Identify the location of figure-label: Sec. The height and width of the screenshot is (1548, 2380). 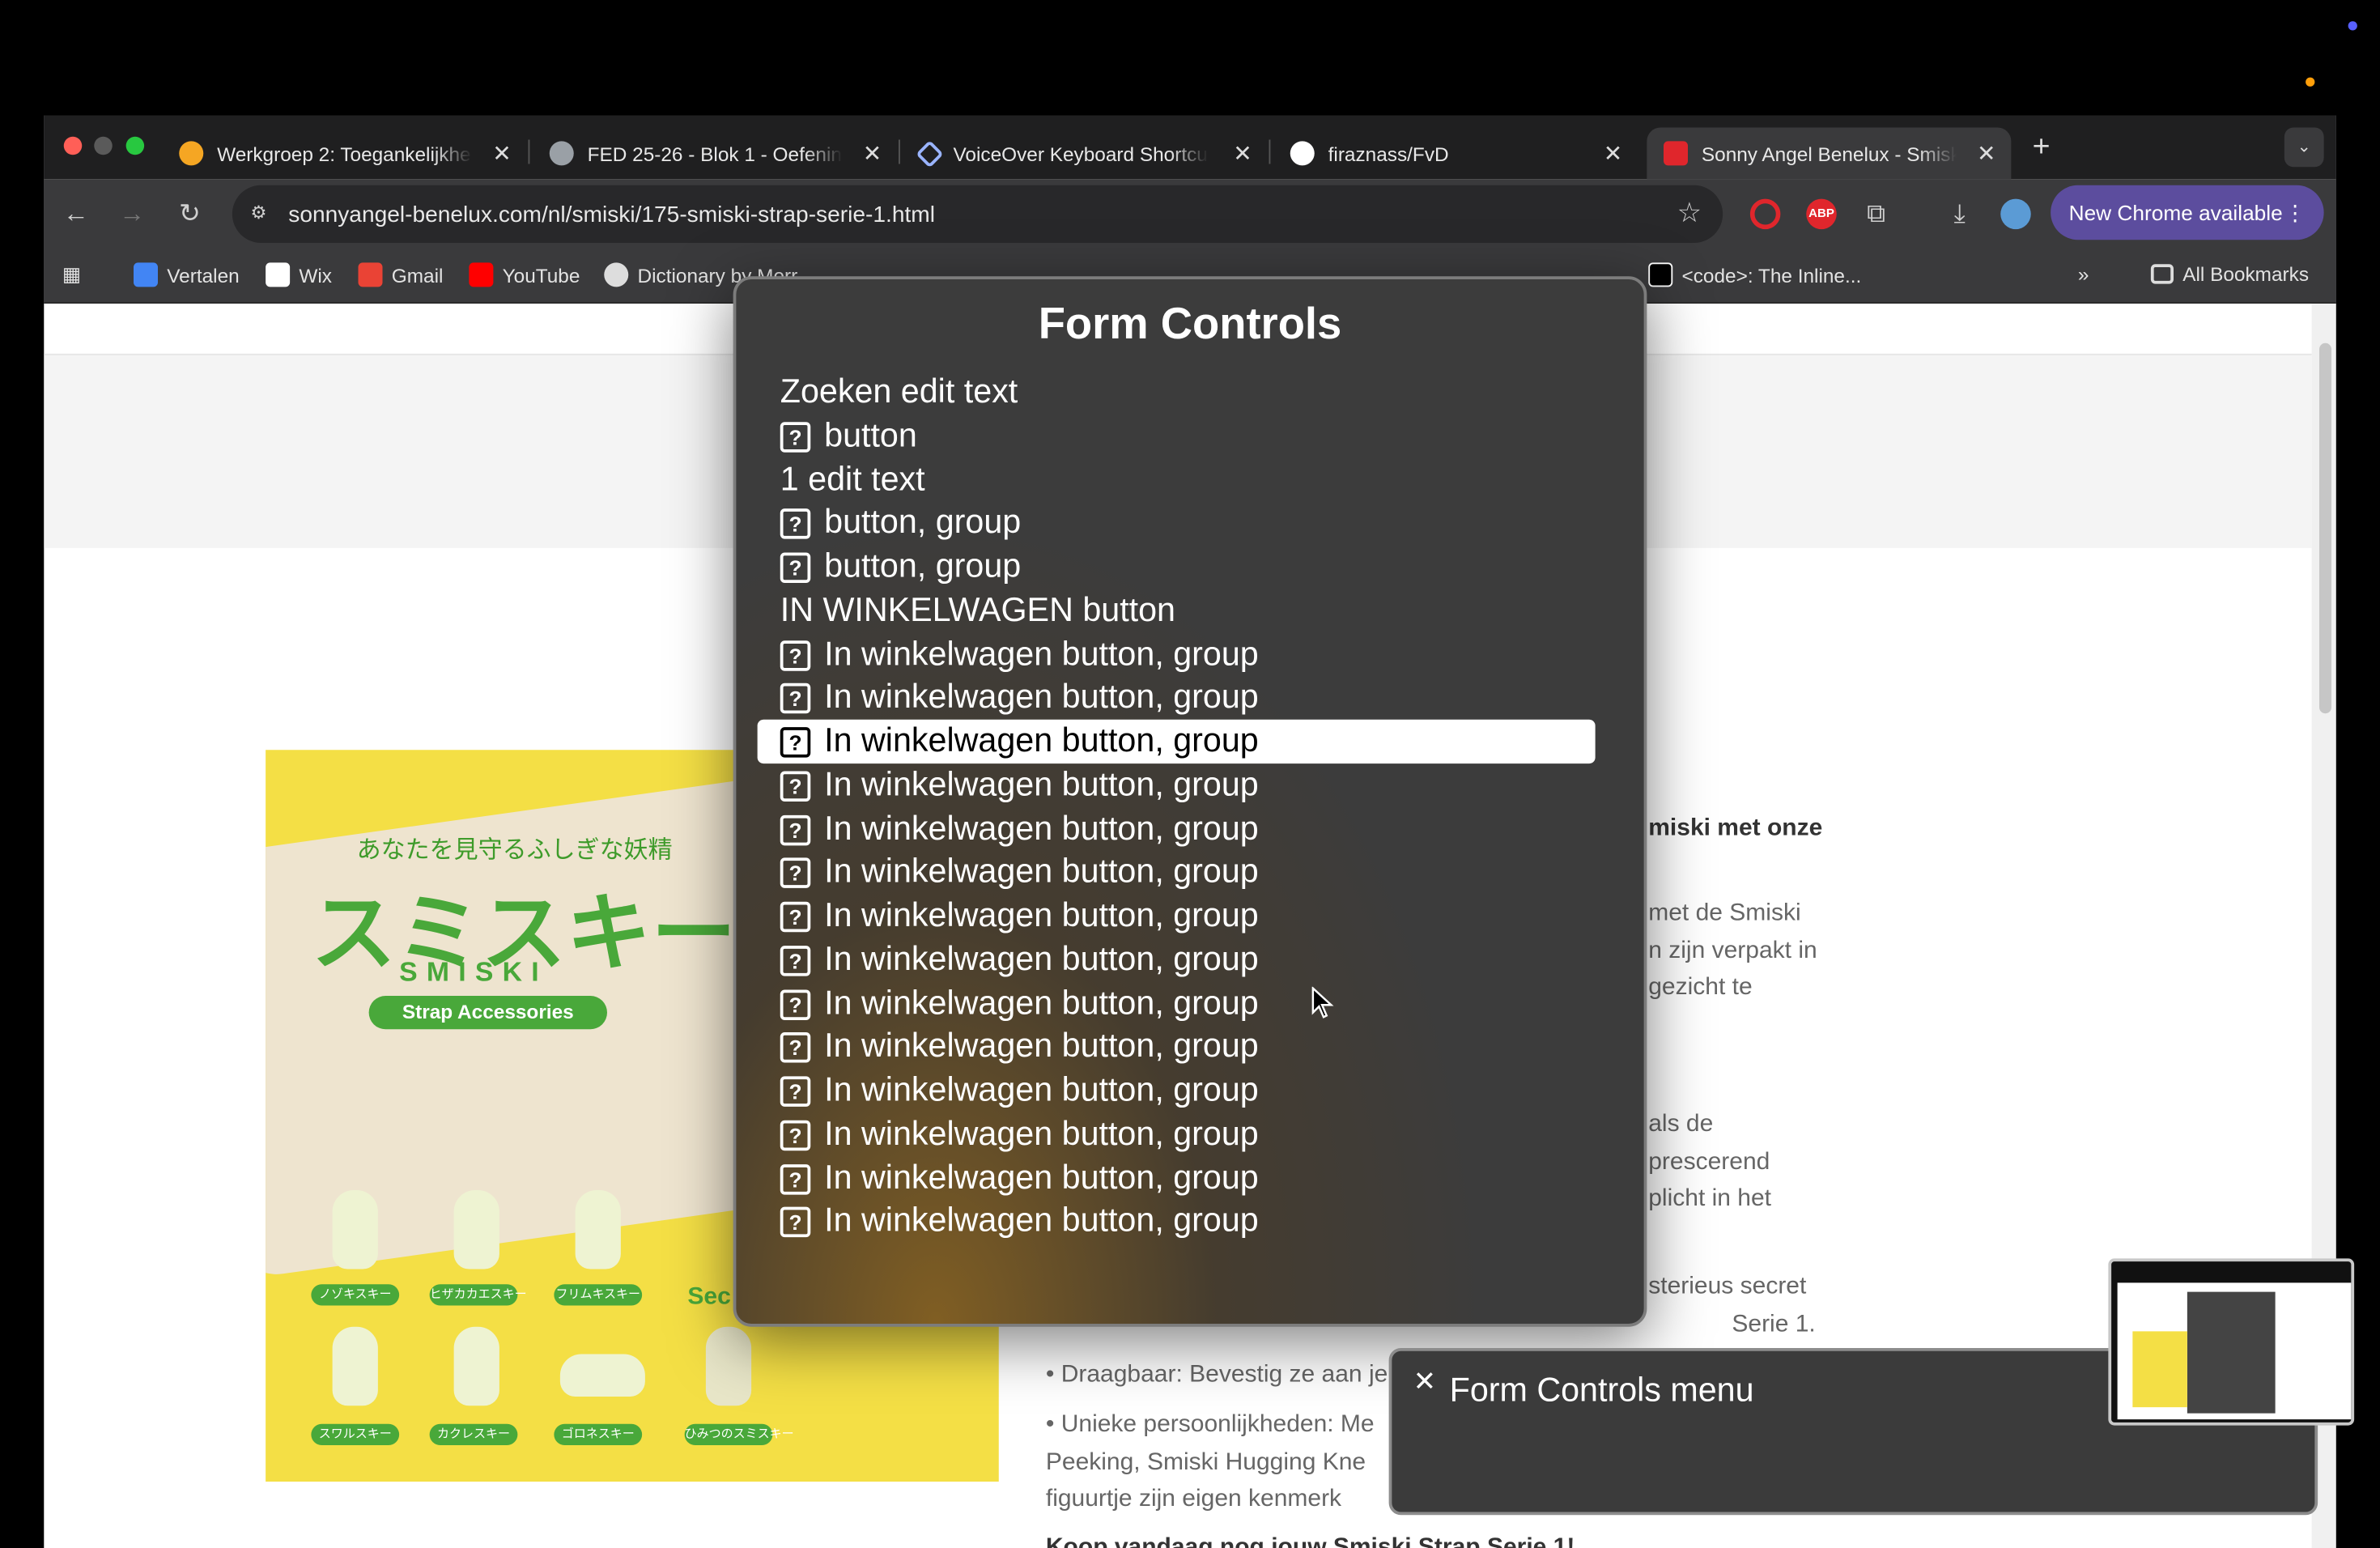
(709, 1298).